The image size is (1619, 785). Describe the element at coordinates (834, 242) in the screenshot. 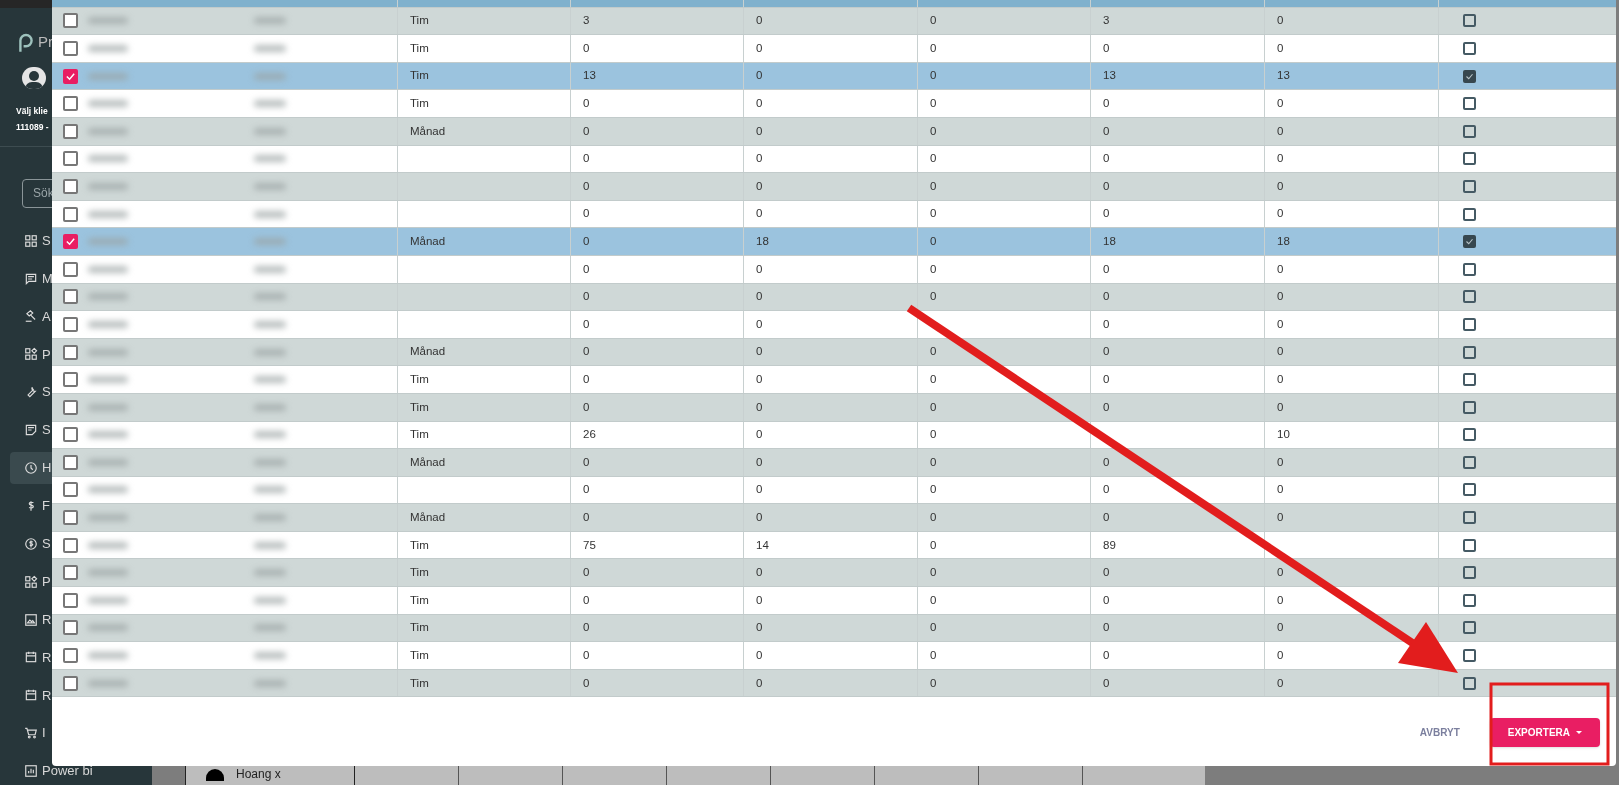

I see `table-row: Månad 0 18 0 18 18` at that location.